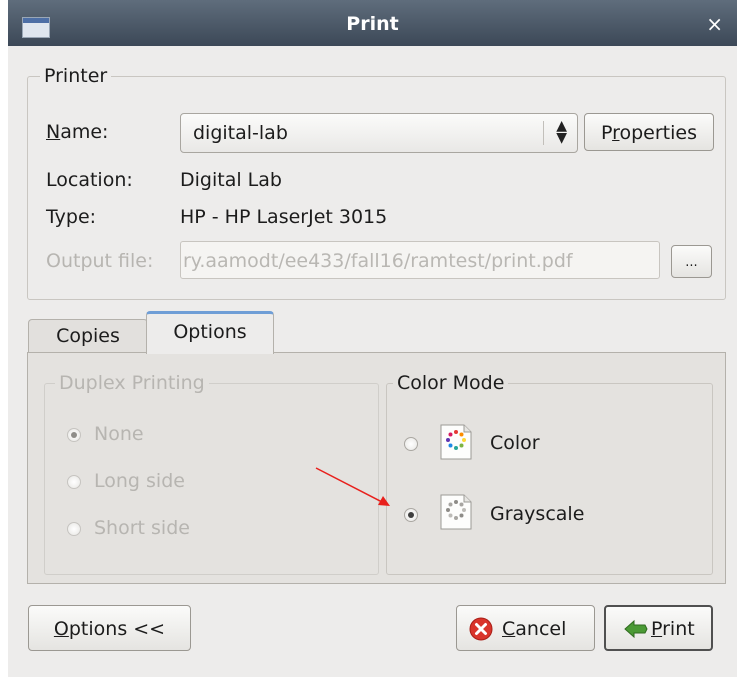 The width and height of the screenshot is (743, 677). Describe the element at coordinates (451, 383) in the screenshot. I see `color-mode-legend: Color Mode` at that location.